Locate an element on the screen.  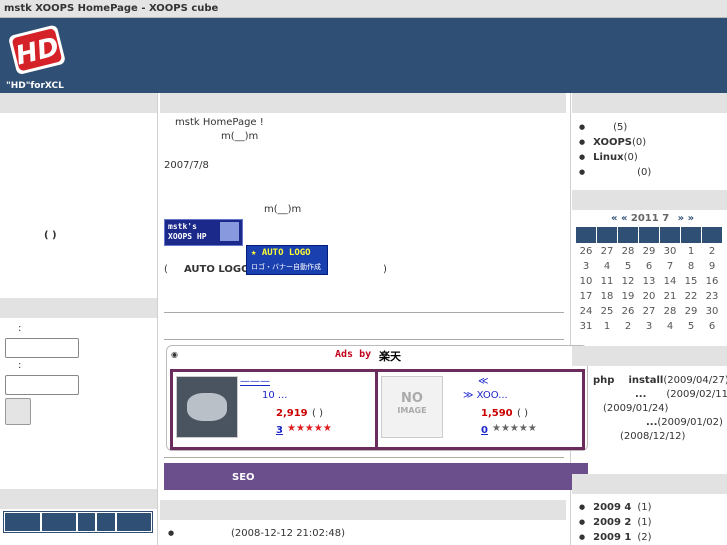
calendar-week-row: 17 18 19 20 21 22 23 is located at coordinates (649, 296).